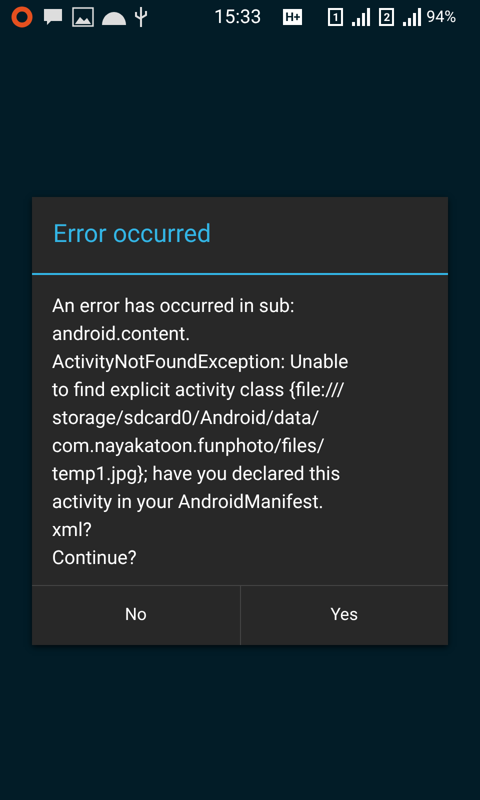 This screenshot has height=800, width=480. What do you see at coordinates (53, 17) in the screenshot?
I see `chat-icon` at bounding box center [53, 17].